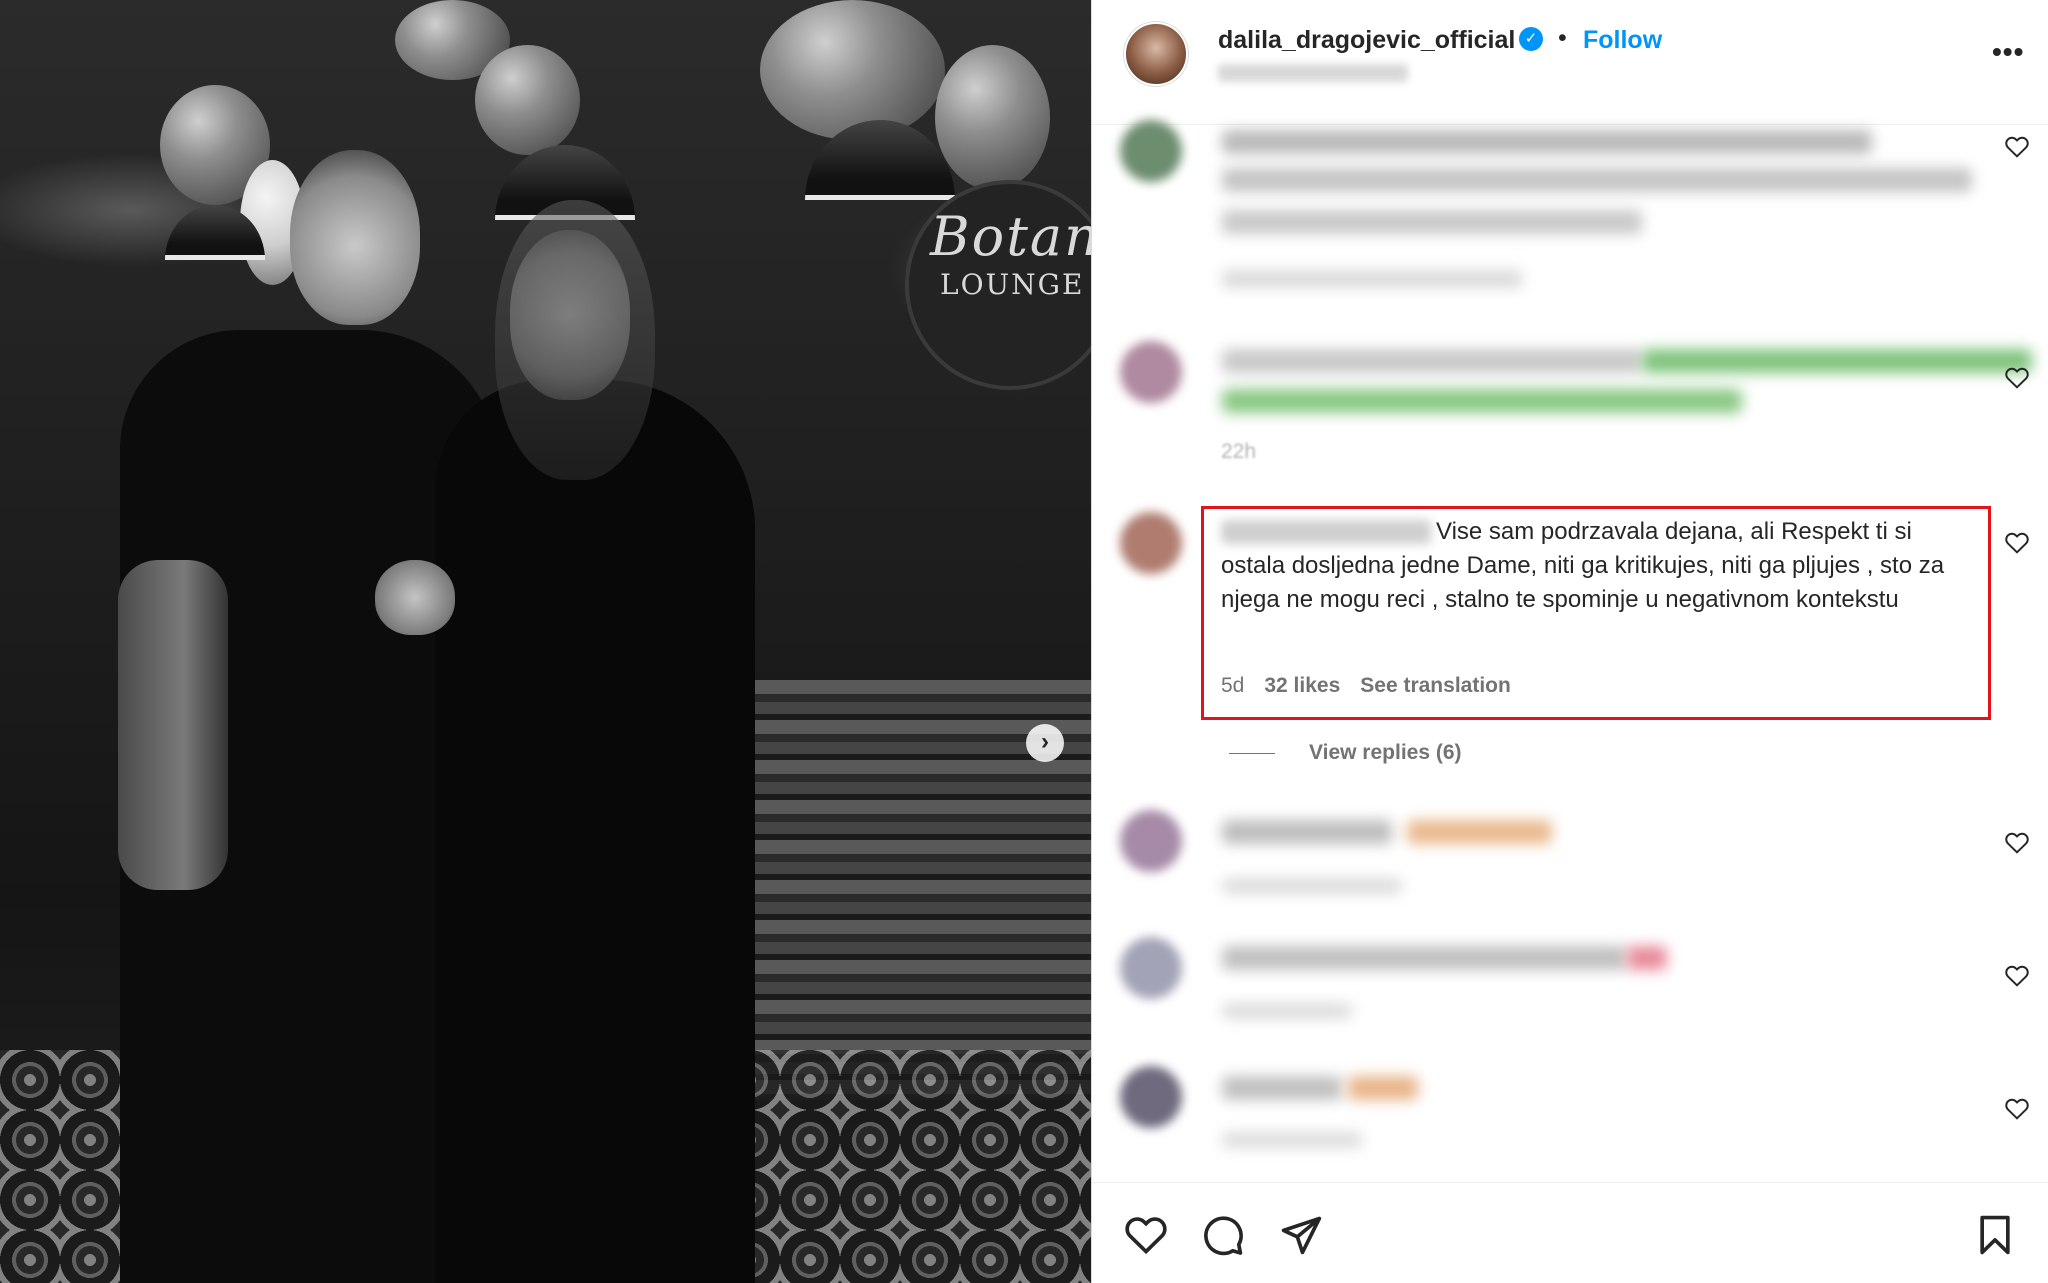 The height and width of the screenshot is (1283, 2048). What do you see at coordinates (1570, 1232) in the screenshot?
I see `post-actions-bar` at bounding box center [1570, 1232].